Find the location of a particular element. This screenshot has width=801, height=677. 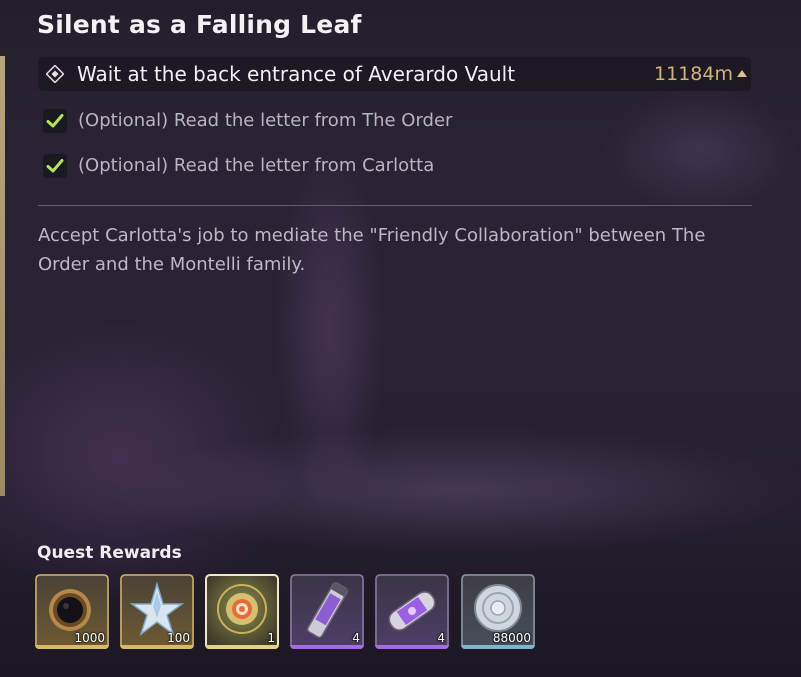

reward-item: 1 is located at coordinates (242, 611).